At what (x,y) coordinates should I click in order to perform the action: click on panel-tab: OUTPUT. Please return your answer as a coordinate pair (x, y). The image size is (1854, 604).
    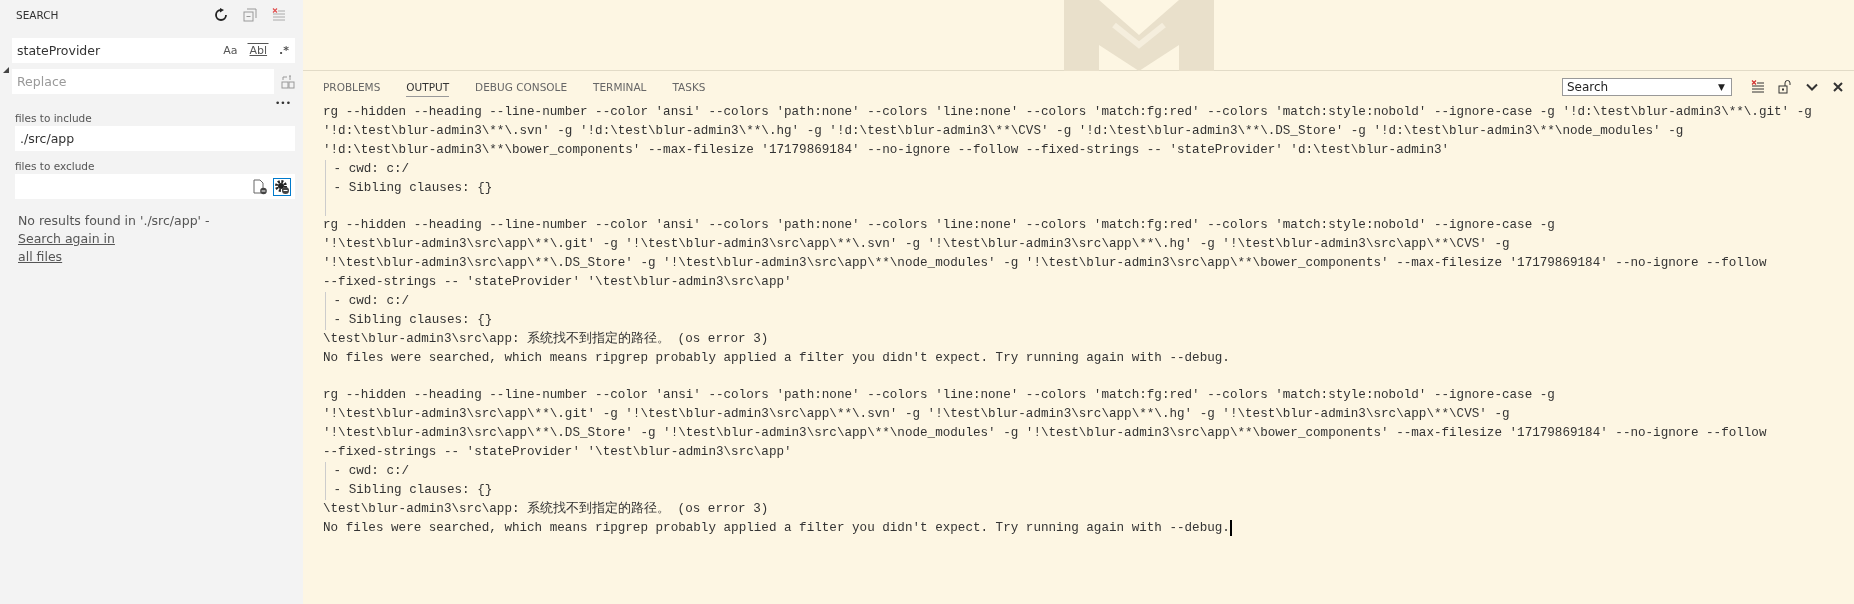
    Looking at the image, I should click on (428, 87).